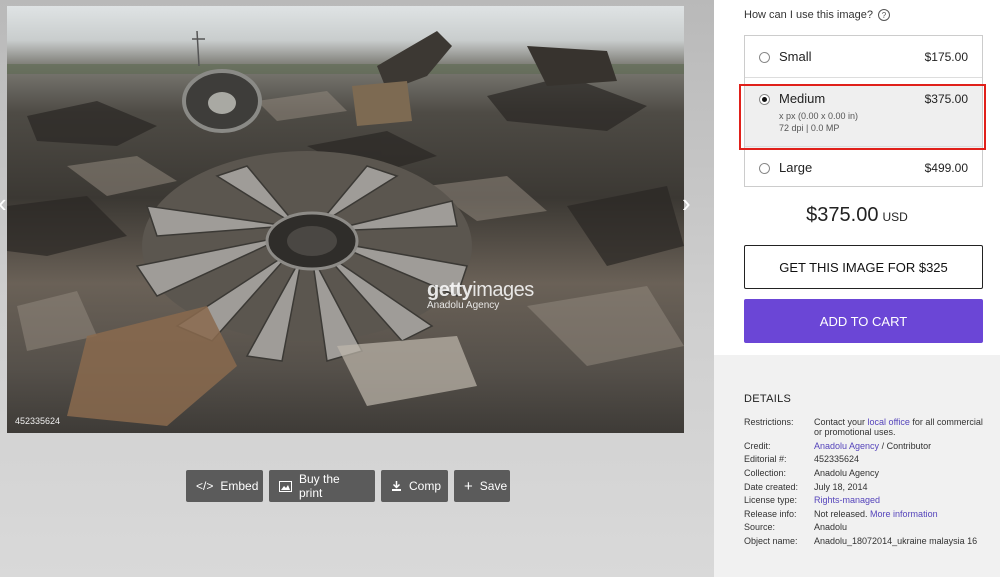 This screenshot has height=577, width=1000. I want to click on local-office-link: local office, so click(889, 422).